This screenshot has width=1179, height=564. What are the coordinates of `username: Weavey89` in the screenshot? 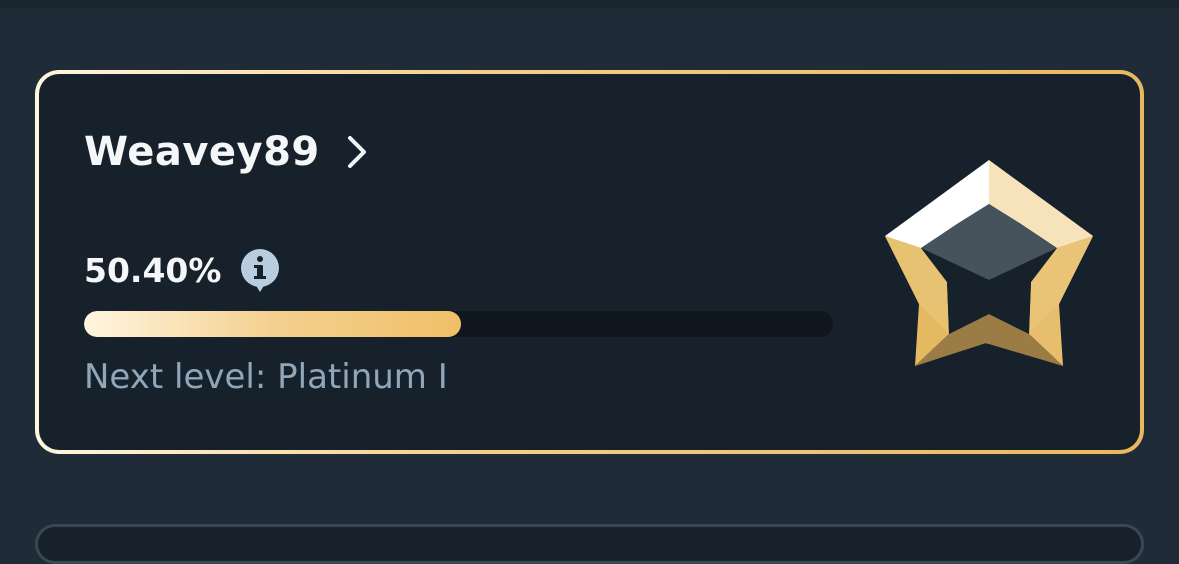 It's located at (202, 152).